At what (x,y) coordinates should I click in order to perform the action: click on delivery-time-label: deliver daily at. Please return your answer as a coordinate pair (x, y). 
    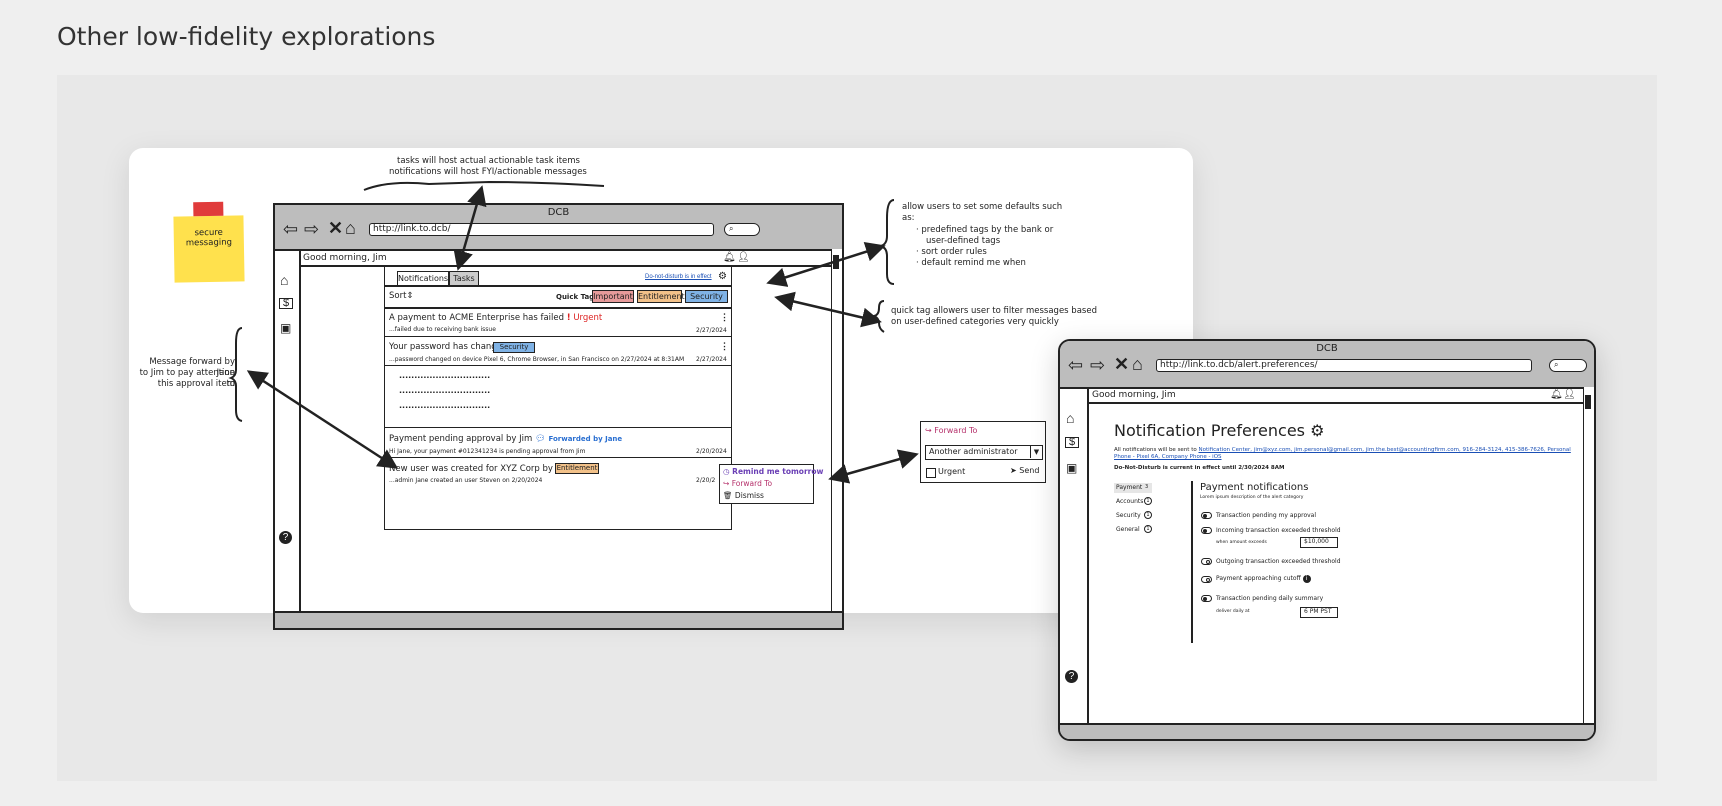
    Looking at the image, I should click on (1233, 611).